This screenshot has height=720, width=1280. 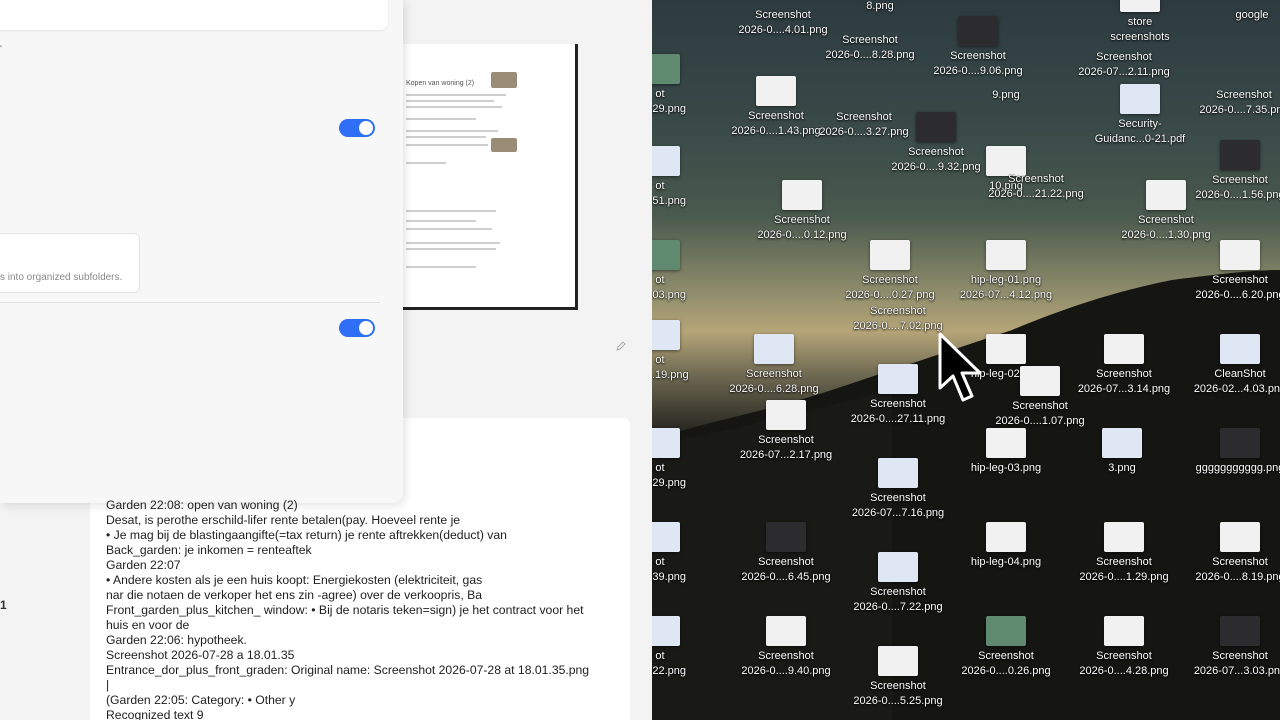 I want to click on desktop-file-item: 9.png, so click(x=1006, y=95).